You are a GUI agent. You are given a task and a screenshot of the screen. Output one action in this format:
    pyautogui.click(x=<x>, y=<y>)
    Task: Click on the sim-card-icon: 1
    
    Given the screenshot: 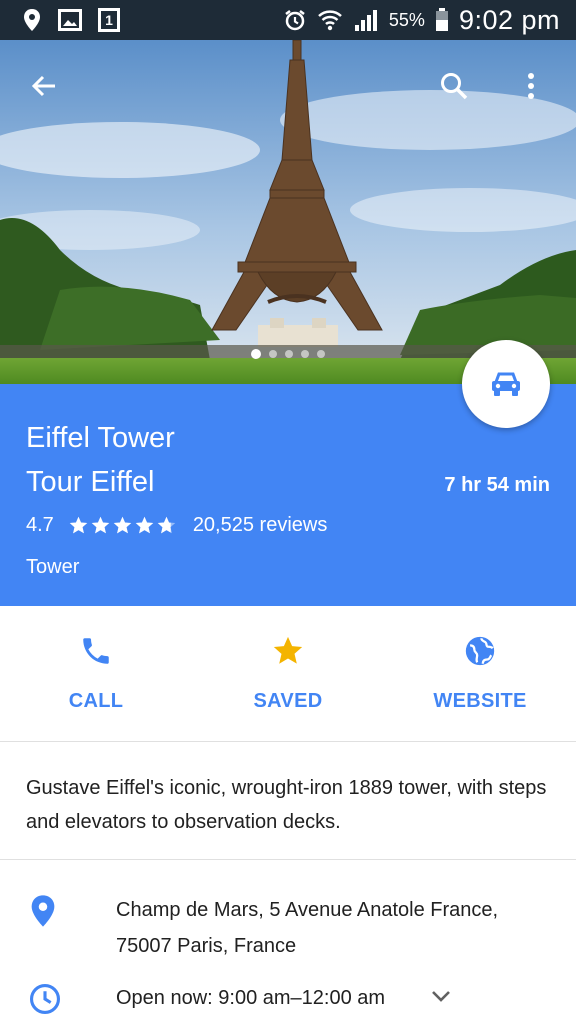 What is the action you would take?
    pyautogui.click(x=109, y=20)
    